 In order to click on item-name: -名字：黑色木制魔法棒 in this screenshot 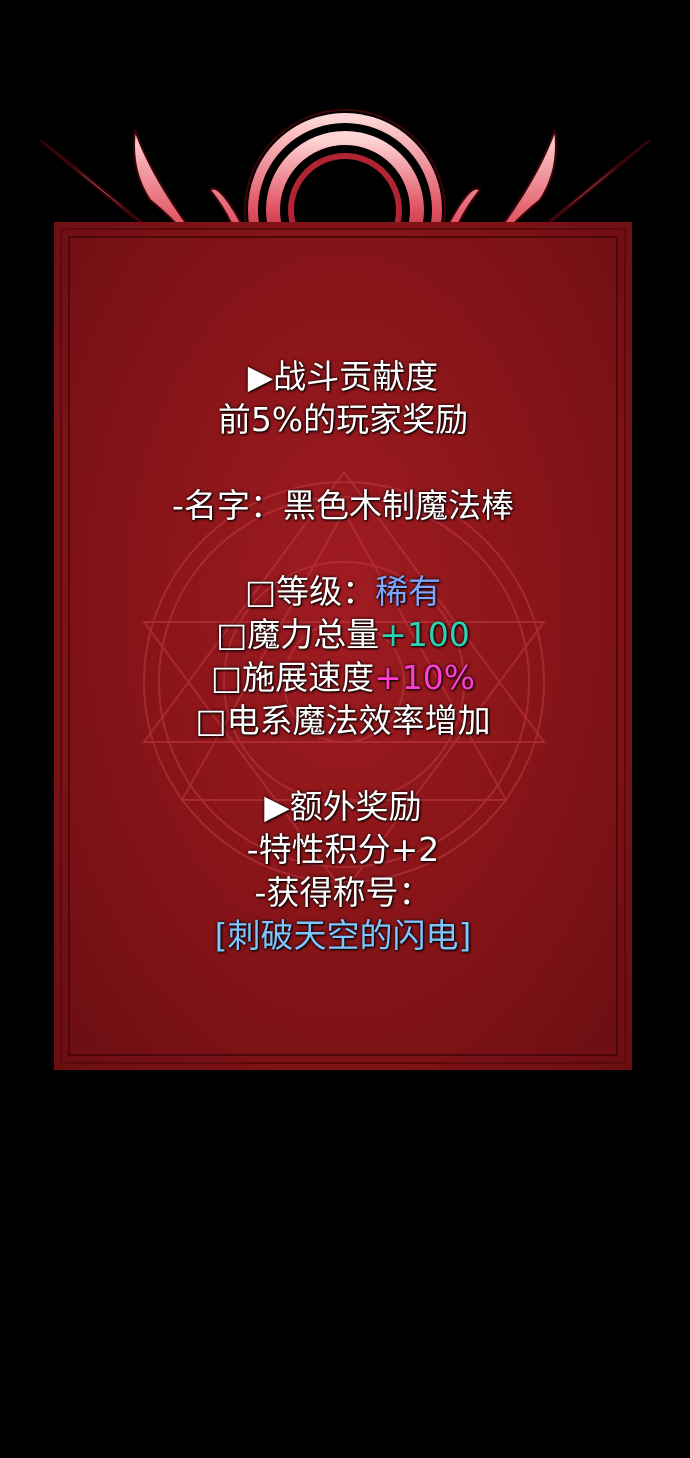, I will do `click(343, 505)`.